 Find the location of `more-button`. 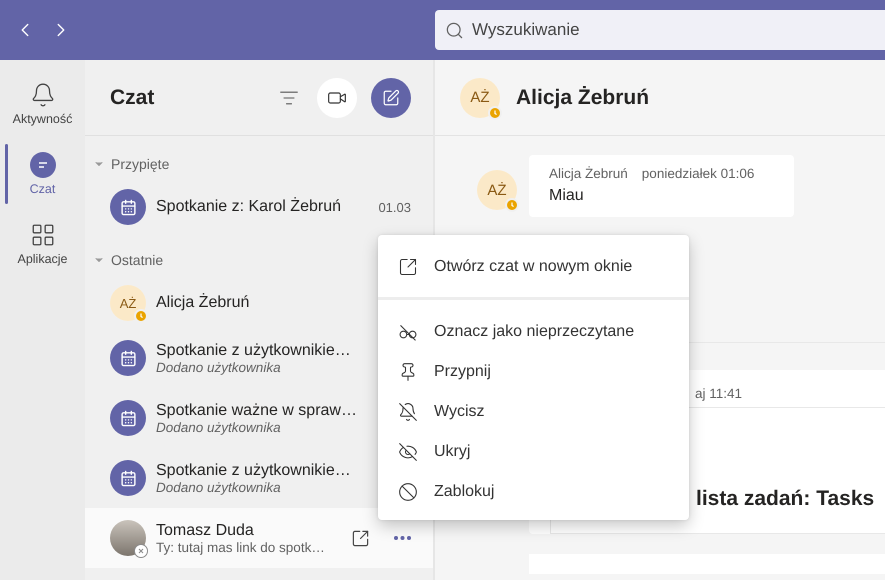

more-button is located at coordinates (402, 538).